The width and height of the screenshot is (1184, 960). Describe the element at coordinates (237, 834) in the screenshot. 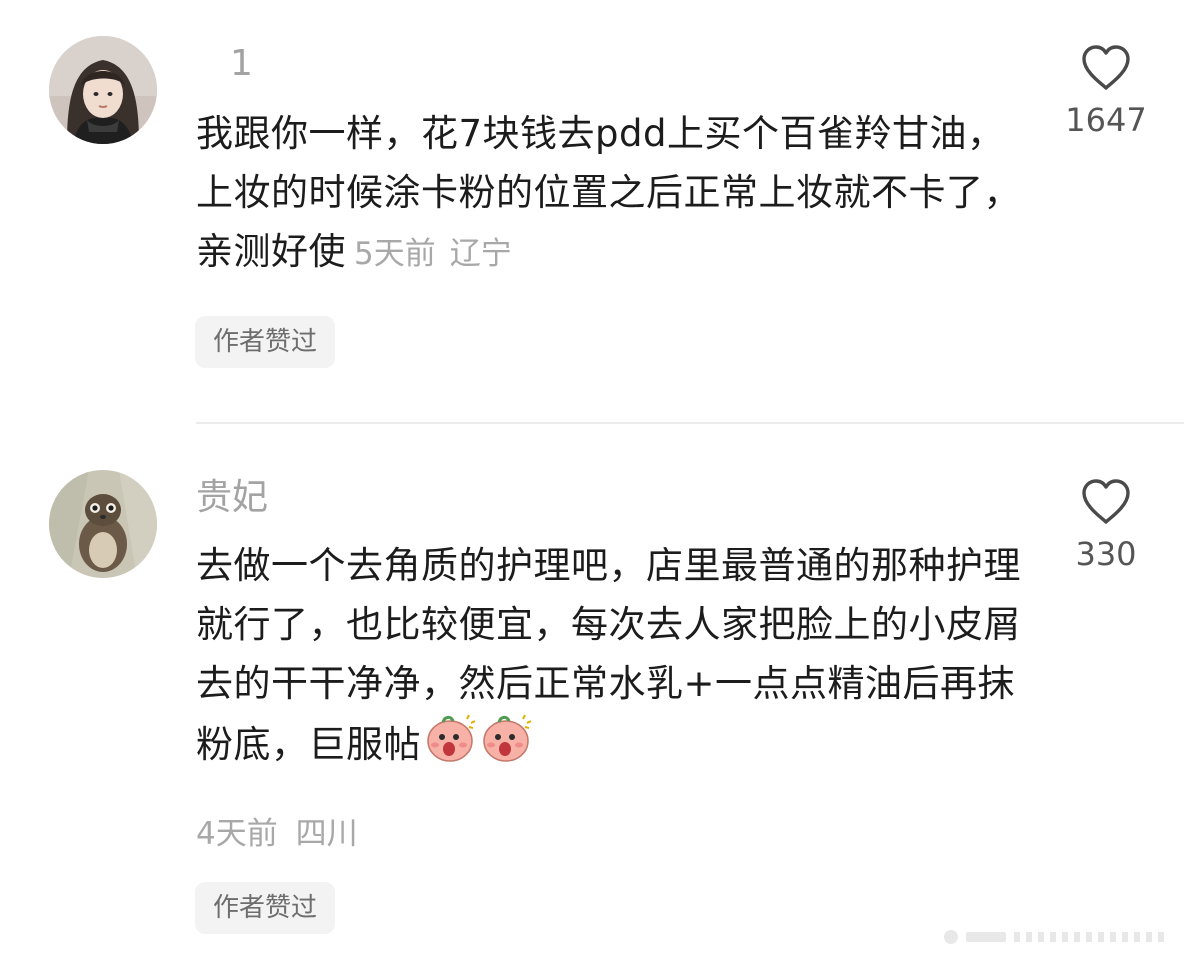

I see `comment-time: 4天前` at that location.